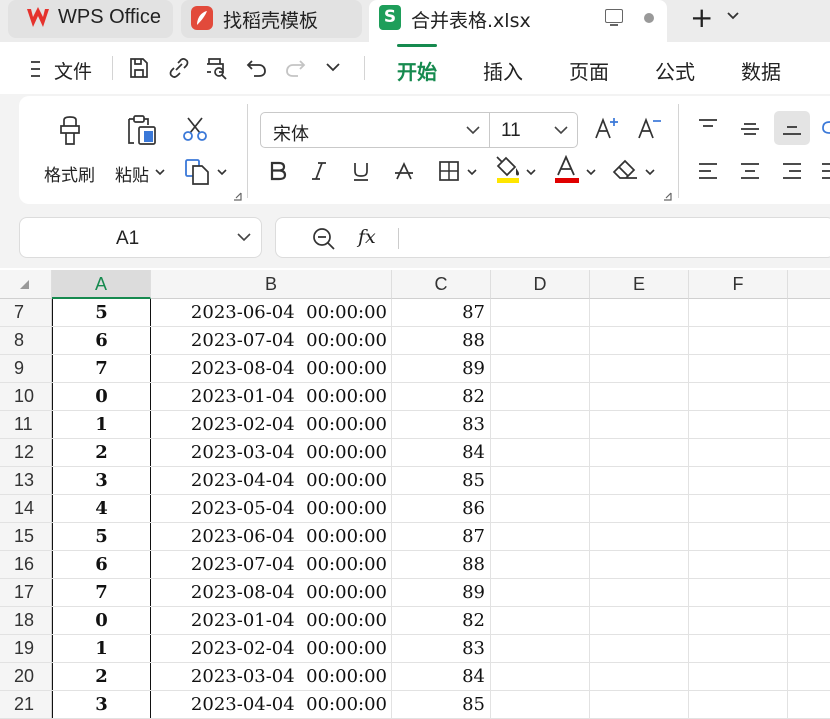 This screenshot has width=830, height=719. I want to click on cell-b: 2023-08-04 00:00:00, so click(271, 368).